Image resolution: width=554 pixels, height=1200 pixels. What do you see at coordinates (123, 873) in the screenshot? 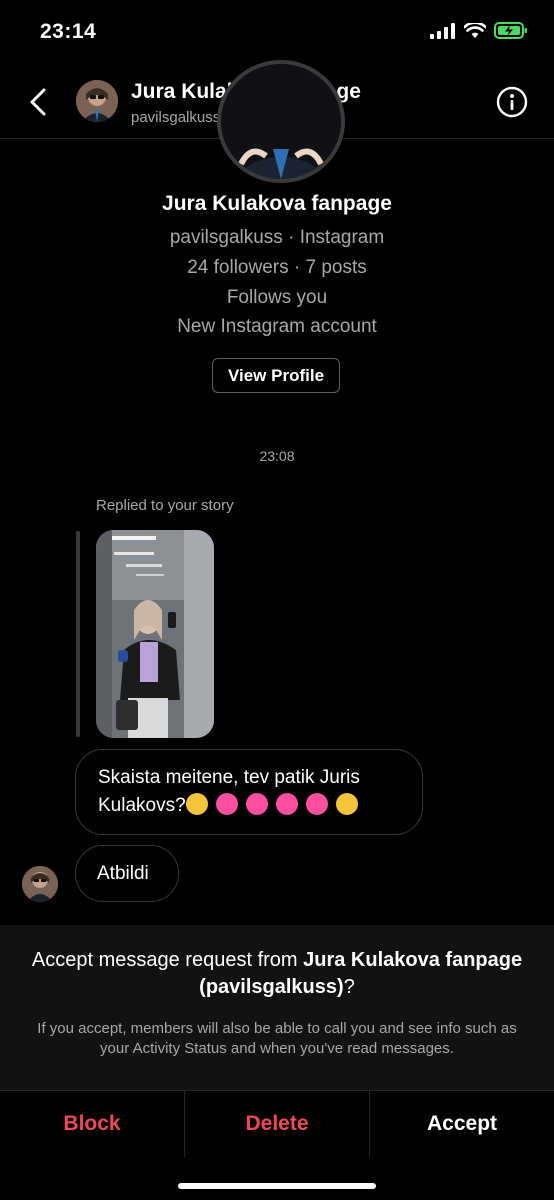
I see `message-text: Atbildi` at bounding box center [123, 873].